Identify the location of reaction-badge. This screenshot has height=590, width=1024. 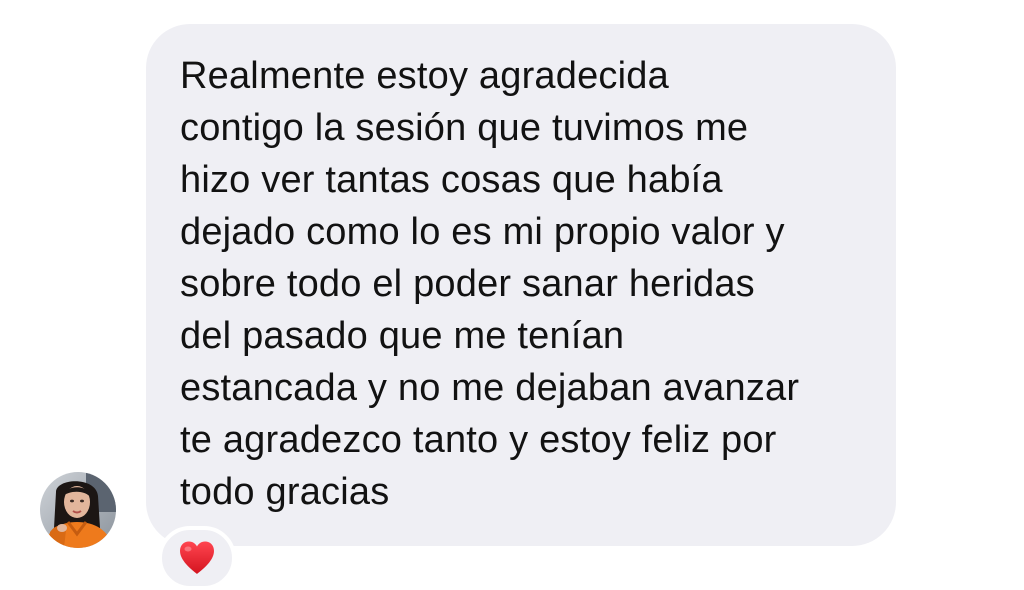
(197, 558).